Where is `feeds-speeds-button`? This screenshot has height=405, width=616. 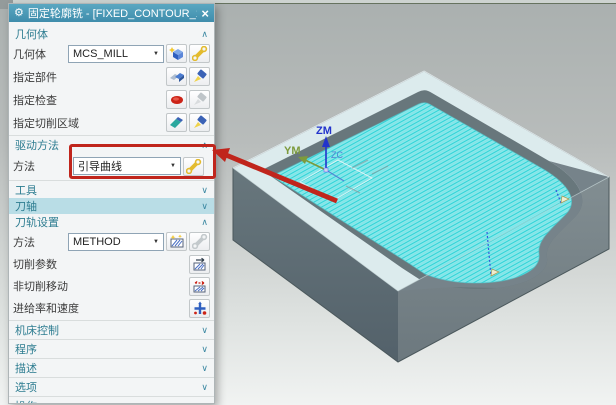 feeds-speeds-button is located at coordinates (199, 308).